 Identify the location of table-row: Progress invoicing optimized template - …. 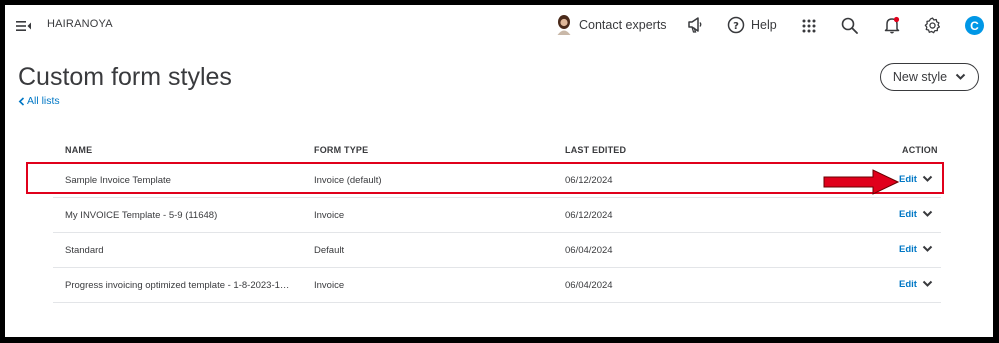
(497, 285).